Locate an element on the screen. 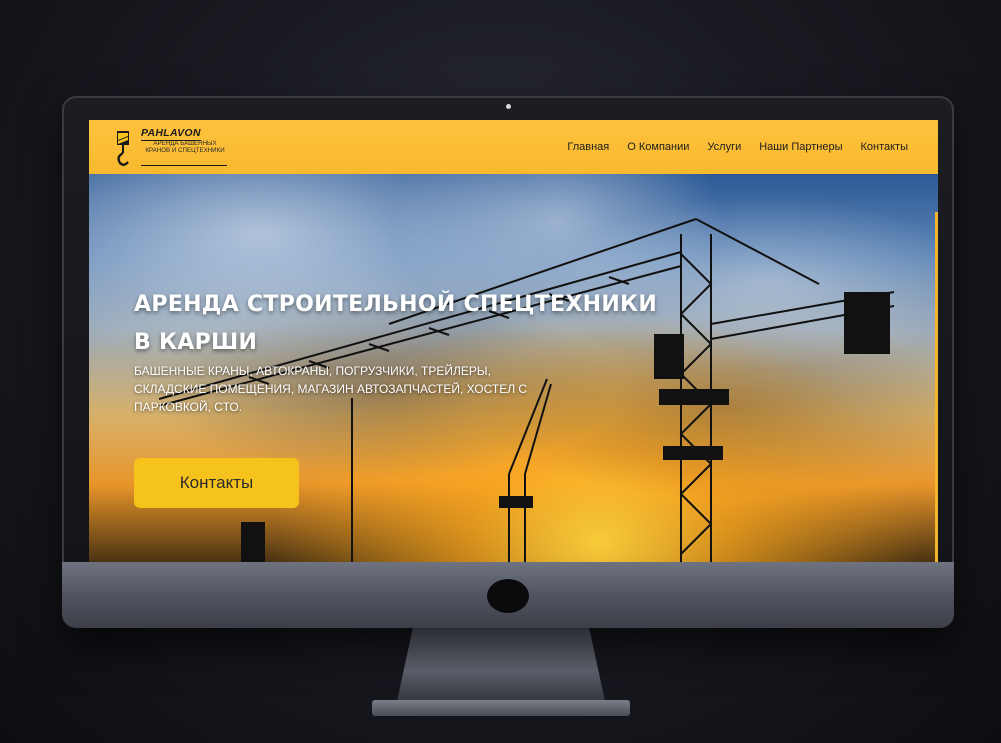 The image size is (1001, 743). nav-item-contacts: Контакты is located at coordinates (884, 147).